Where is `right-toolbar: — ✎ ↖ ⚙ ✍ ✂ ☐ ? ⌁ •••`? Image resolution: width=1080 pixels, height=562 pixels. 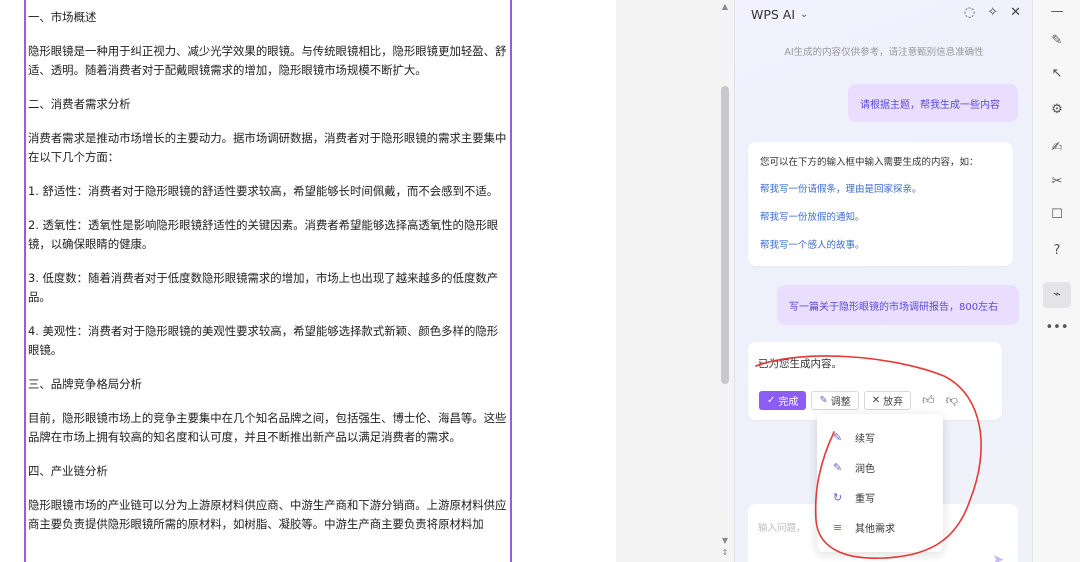
right-toolbar: — ✎ ↖ ⚙ ✍ ✂ ☐ ? ⌁ ••• is located at coordinates (1056, 281).